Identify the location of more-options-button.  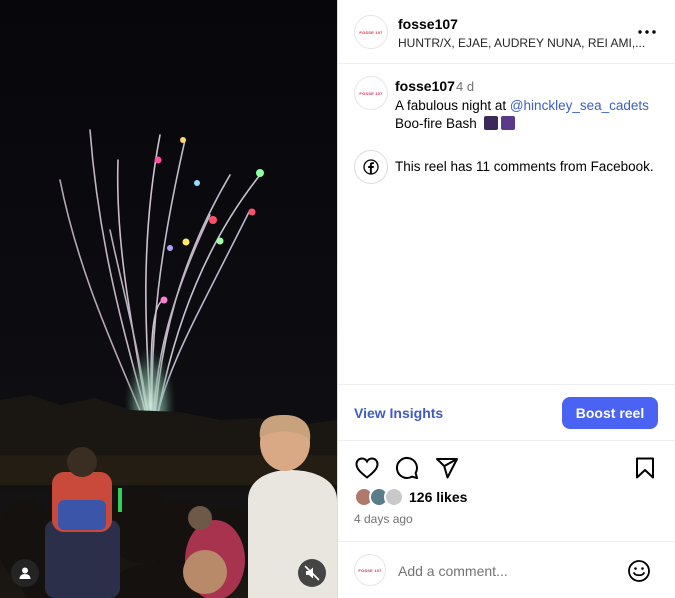
(647, 32).